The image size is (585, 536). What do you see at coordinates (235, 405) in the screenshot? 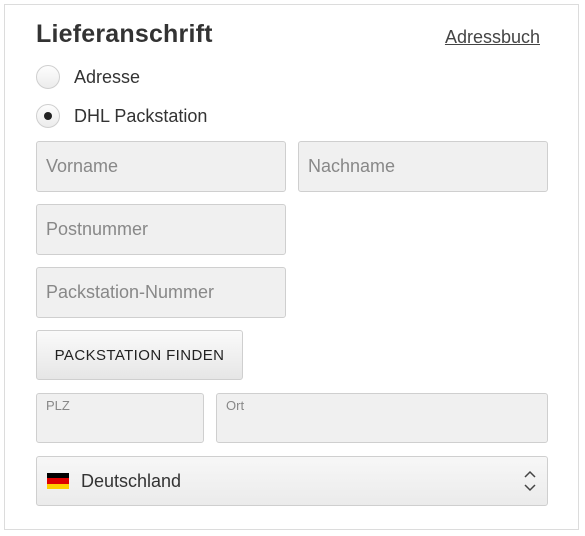
I see `city-label: Ort` at bounding box center [235, 405].